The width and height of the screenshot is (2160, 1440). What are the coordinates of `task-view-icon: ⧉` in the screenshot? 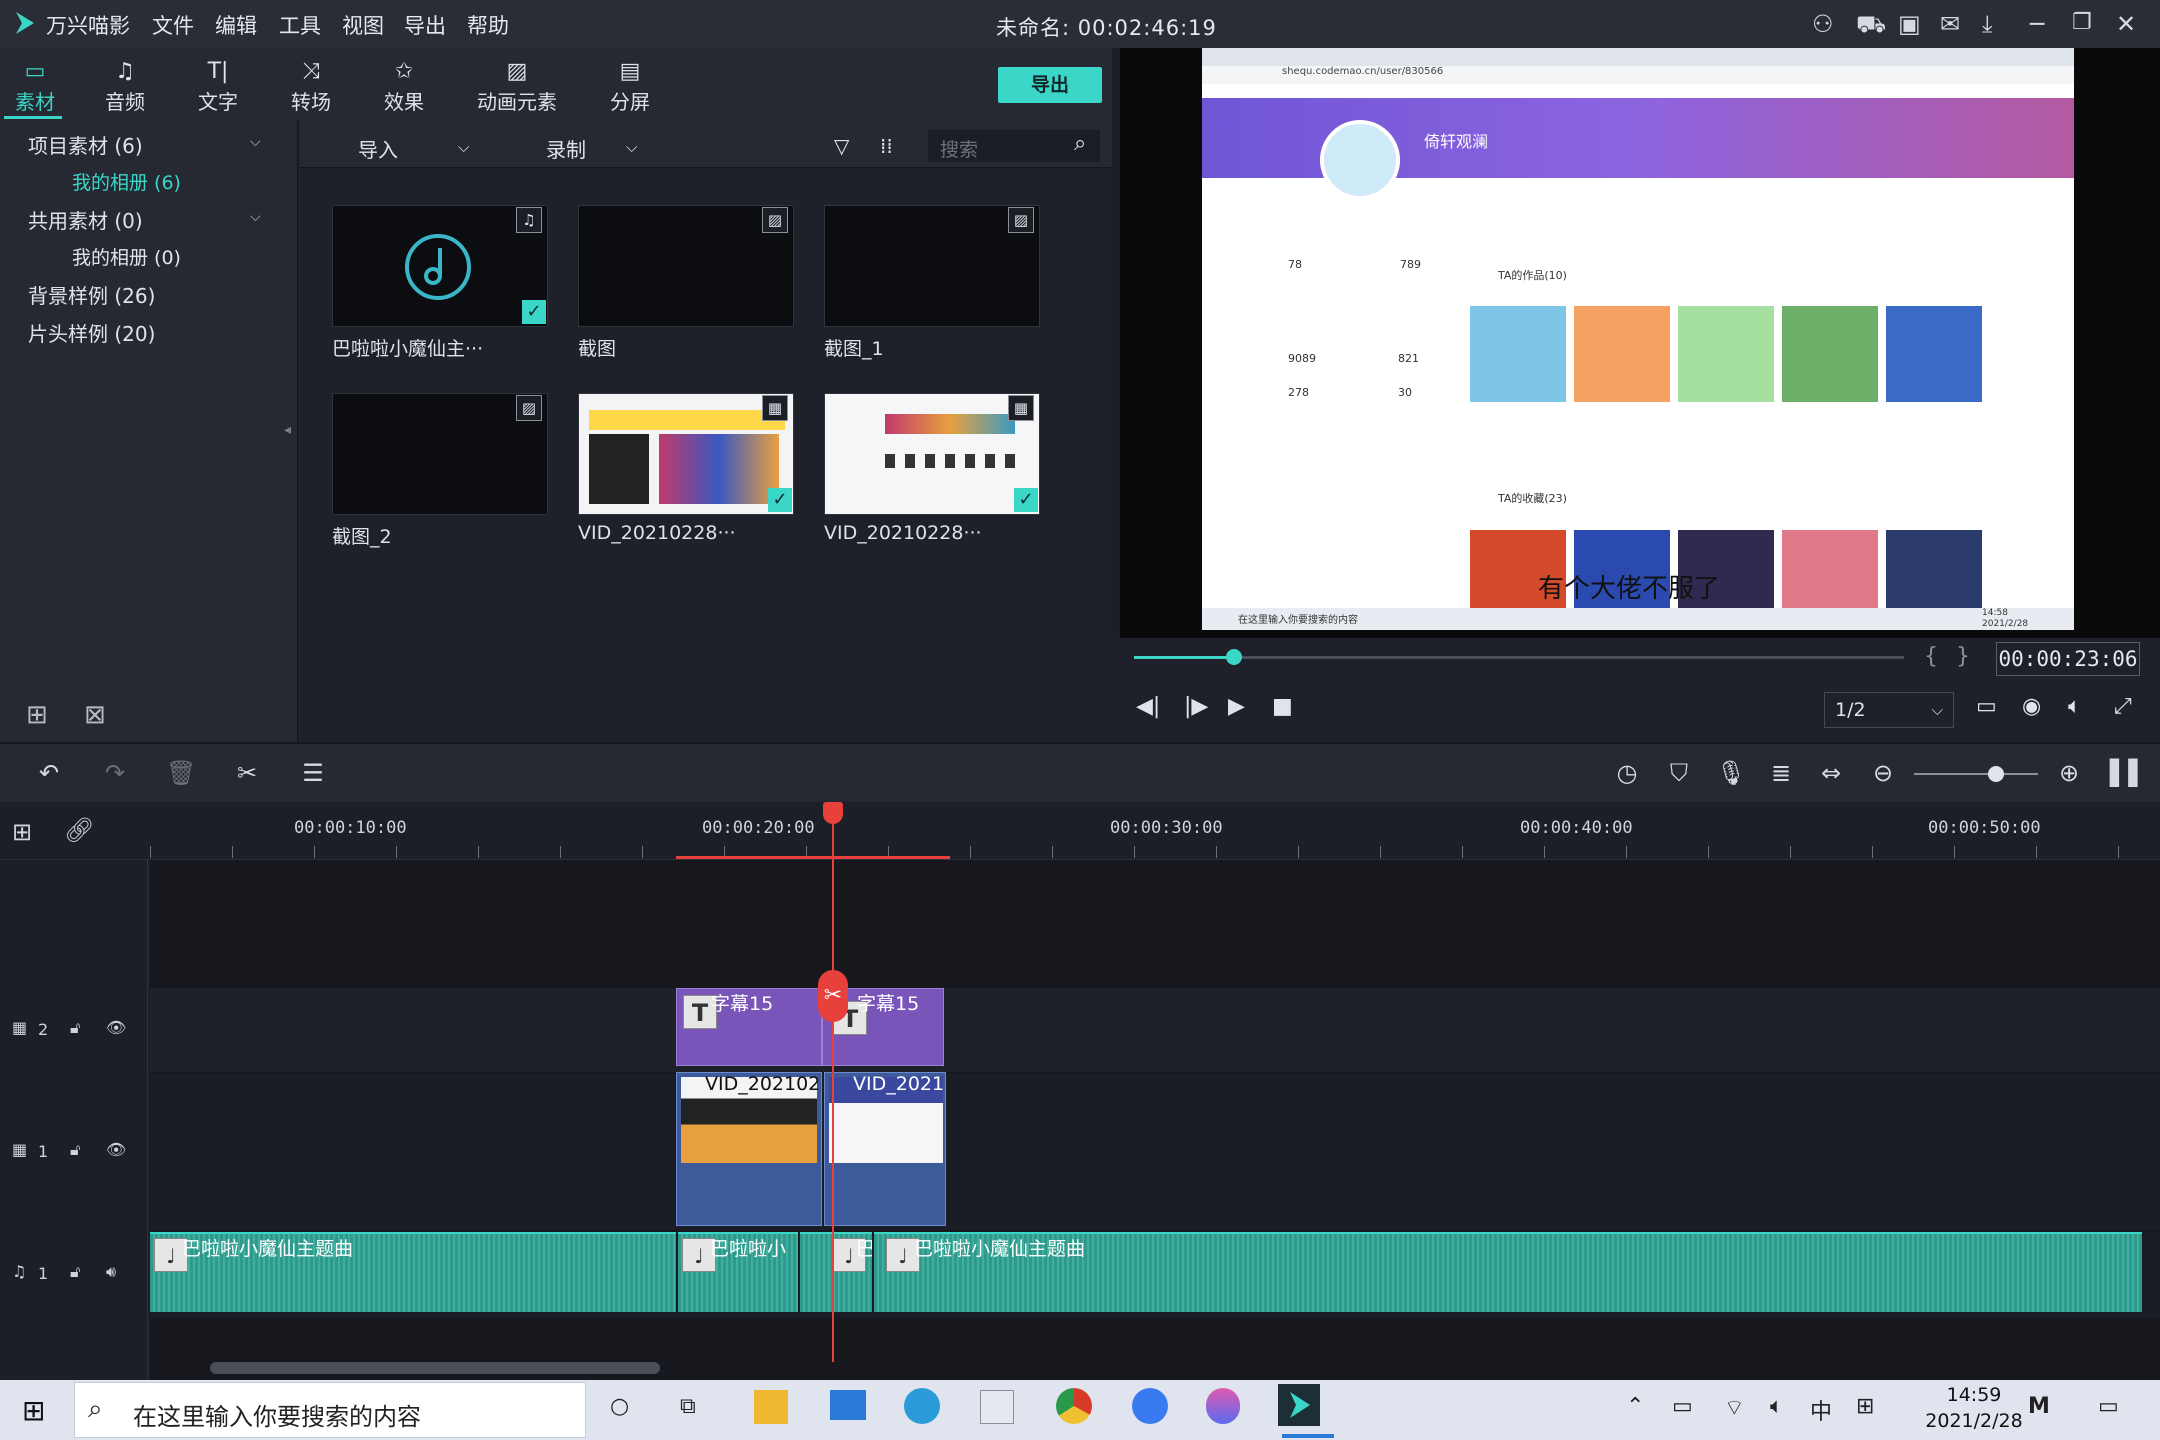 It's located at (688, 1406).